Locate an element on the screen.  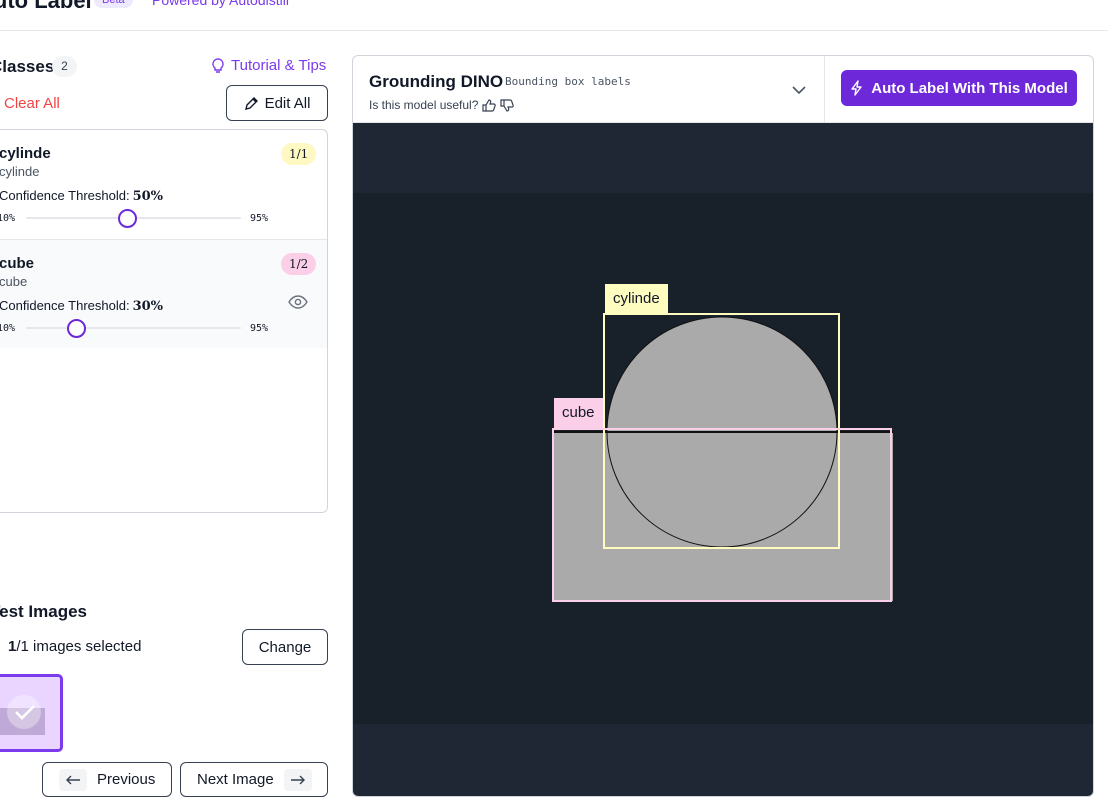
edit-all-button: Edit All is located at coordinates (277, 103).